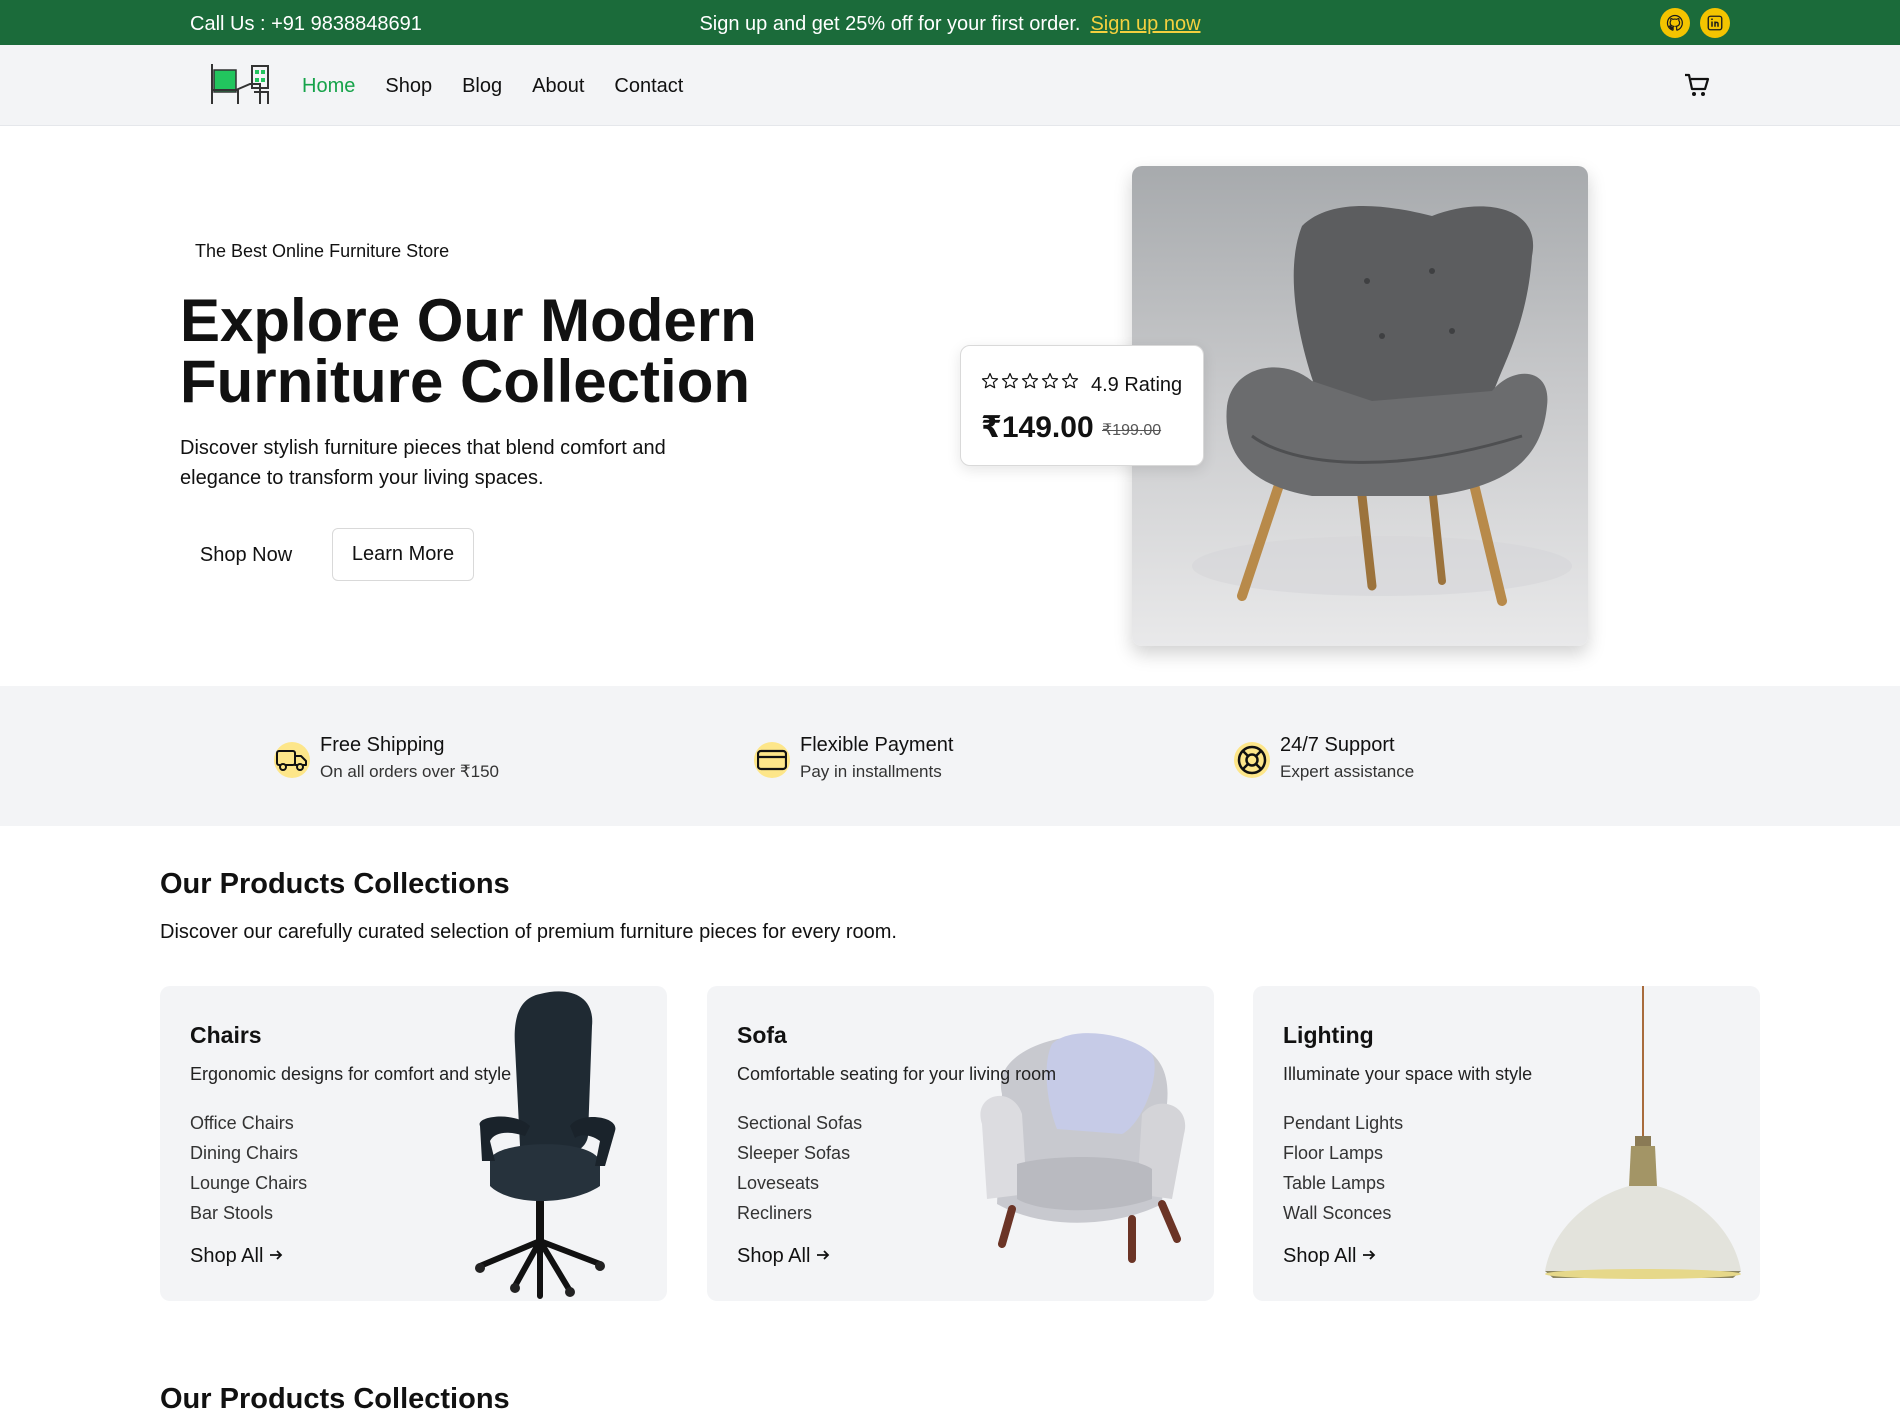 Image resolution: width=1900 pixels, height=1425 pixels. What do you see at coordinates (1137, 385) in the screenshot?
I see `rating-text: 4.9 Rating` at bounding box center [1137, 385].